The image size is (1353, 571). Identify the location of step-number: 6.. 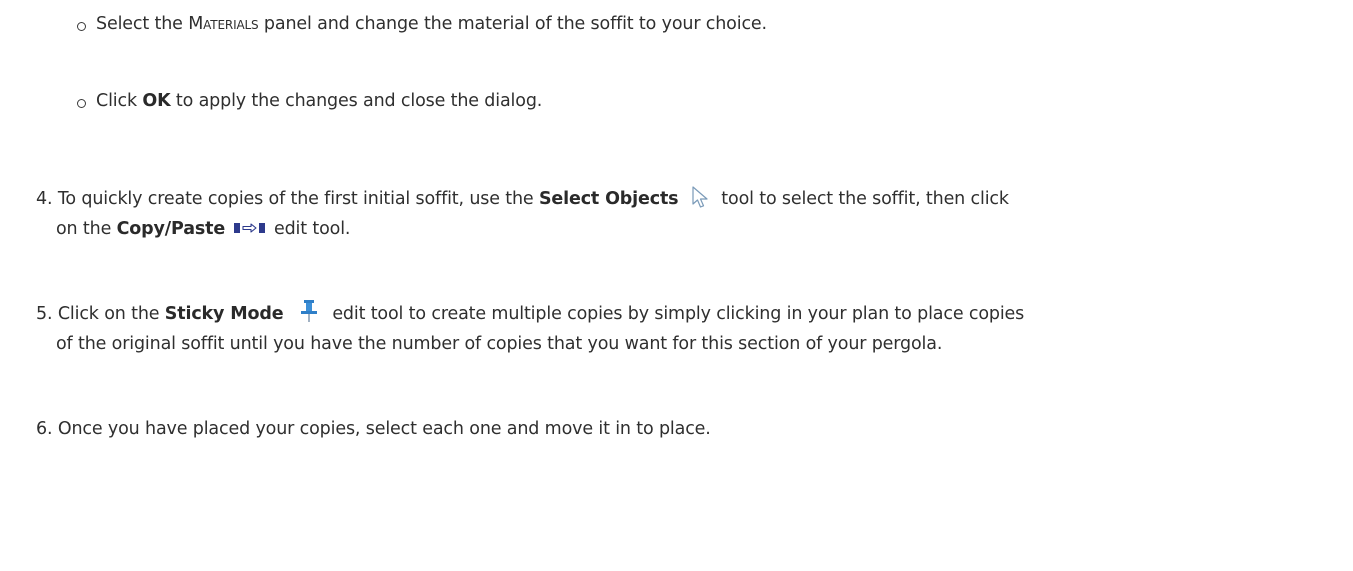
(44, 429).